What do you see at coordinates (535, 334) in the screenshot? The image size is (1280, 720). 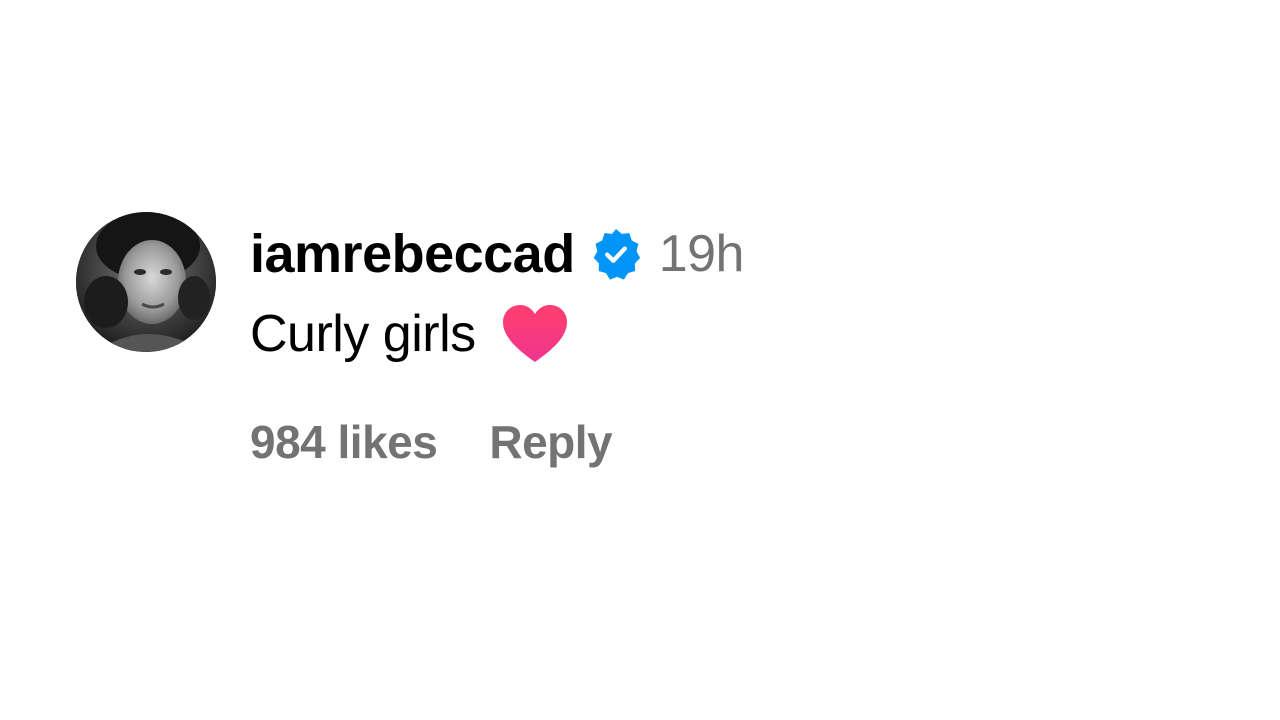 I see `heart-icon` at bounding box center [535, 334].